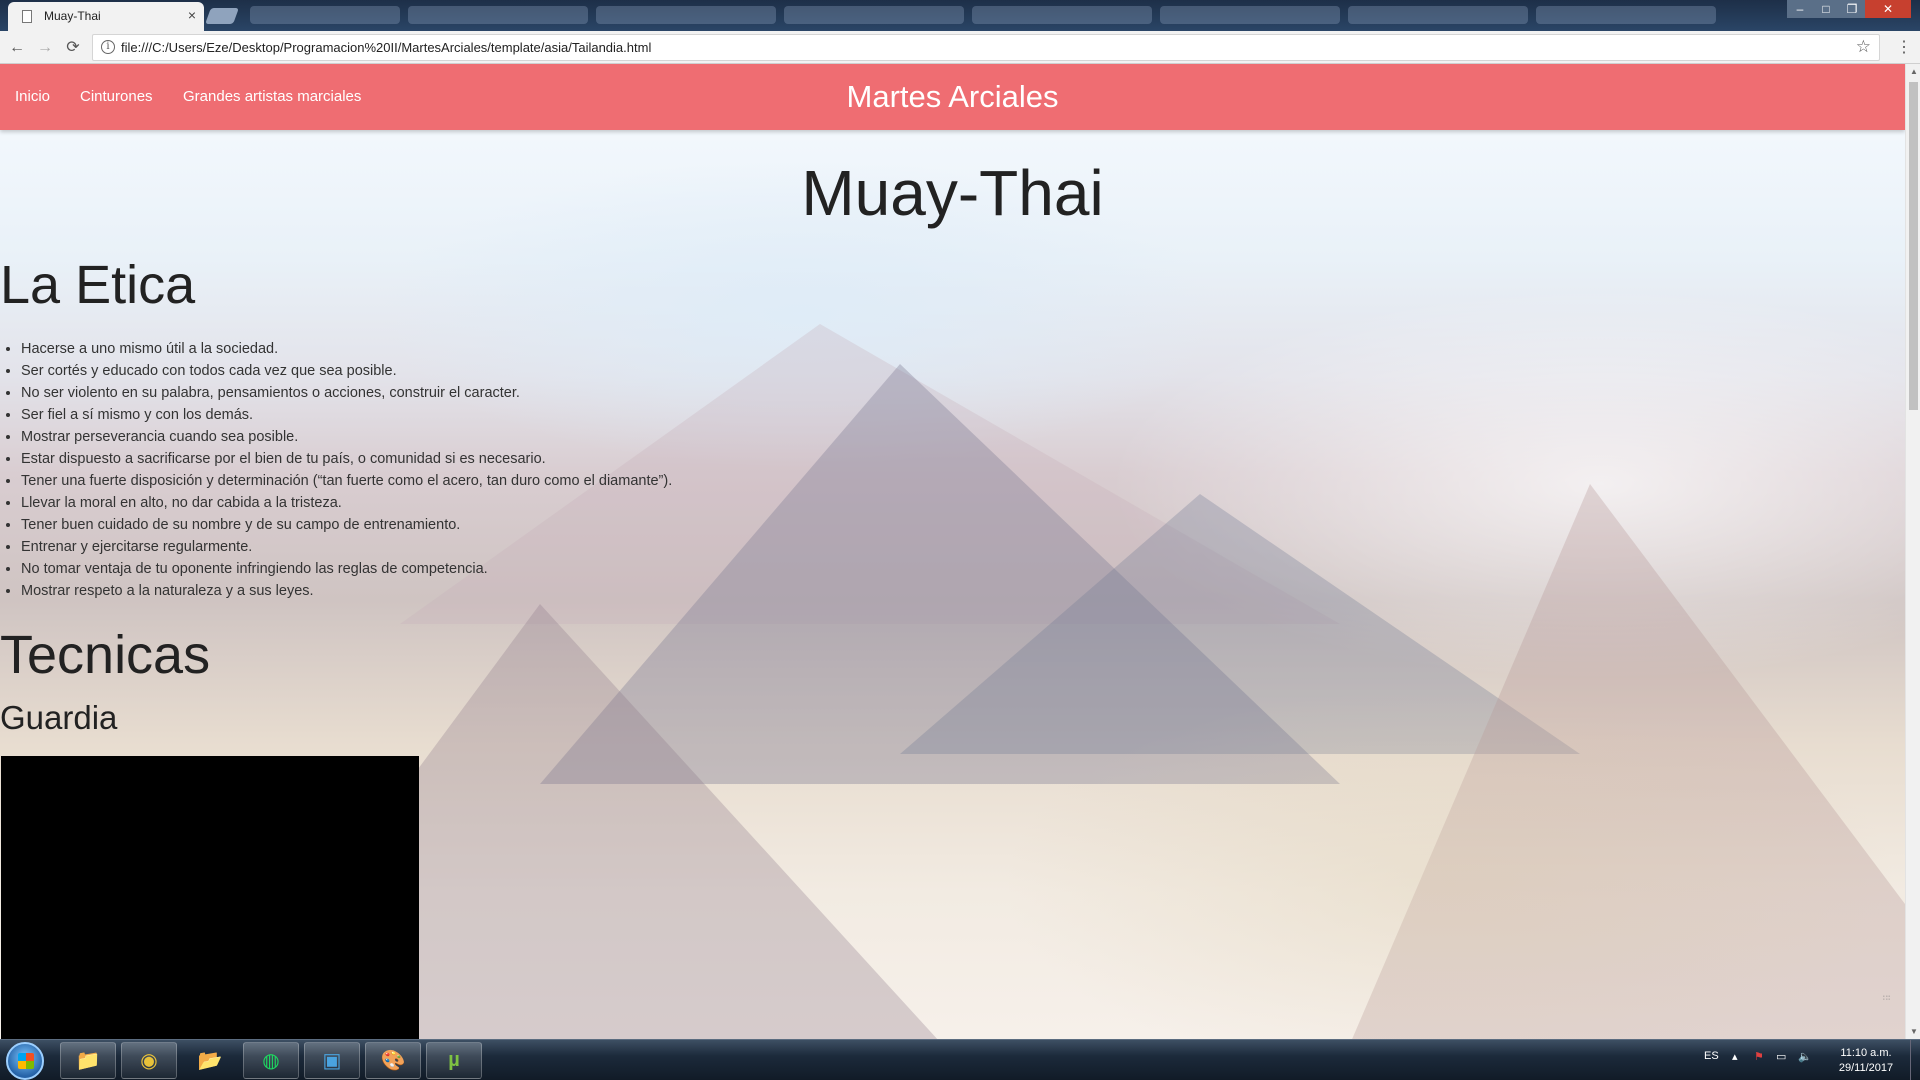 This screenshot has width=1920, height=1080. What do you see at coordinates (1904, 47) in the screenshot?
I see `browser-menu-icon: ⋮` at bounding box center [1904, 47].